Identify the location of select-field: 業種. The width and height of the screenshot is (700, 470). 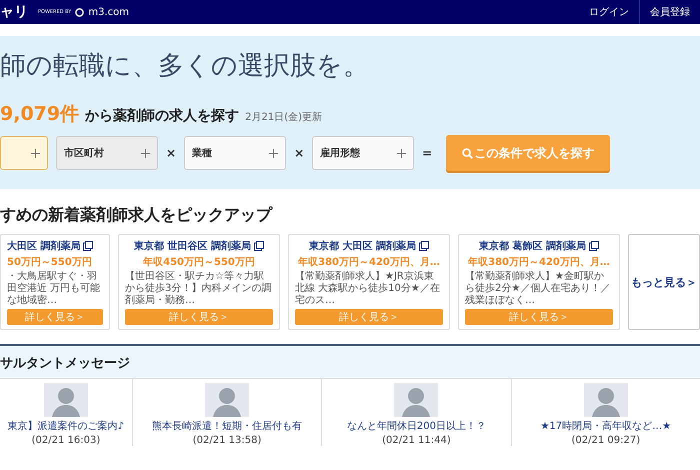
(235, 153).